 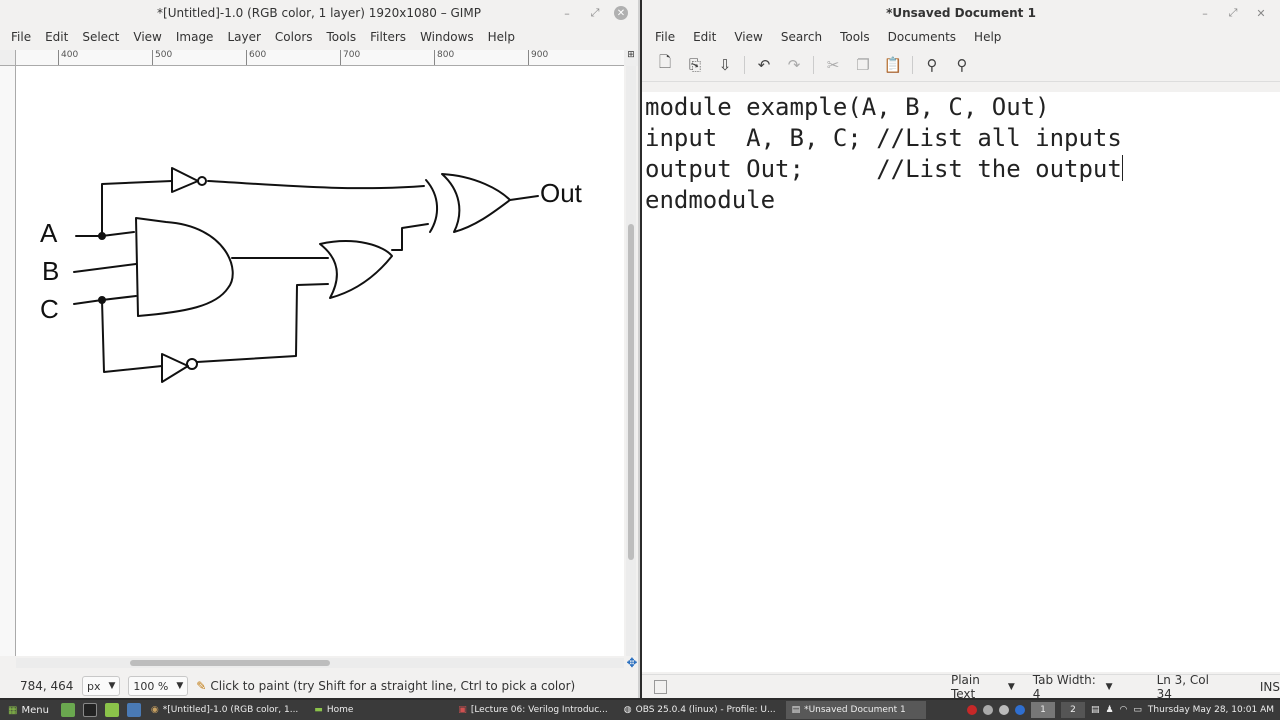 What do you see at coordinates (154, 710) in the screenshot?
I see `gimp-icon: ◉` at bounding box center [154, 710].